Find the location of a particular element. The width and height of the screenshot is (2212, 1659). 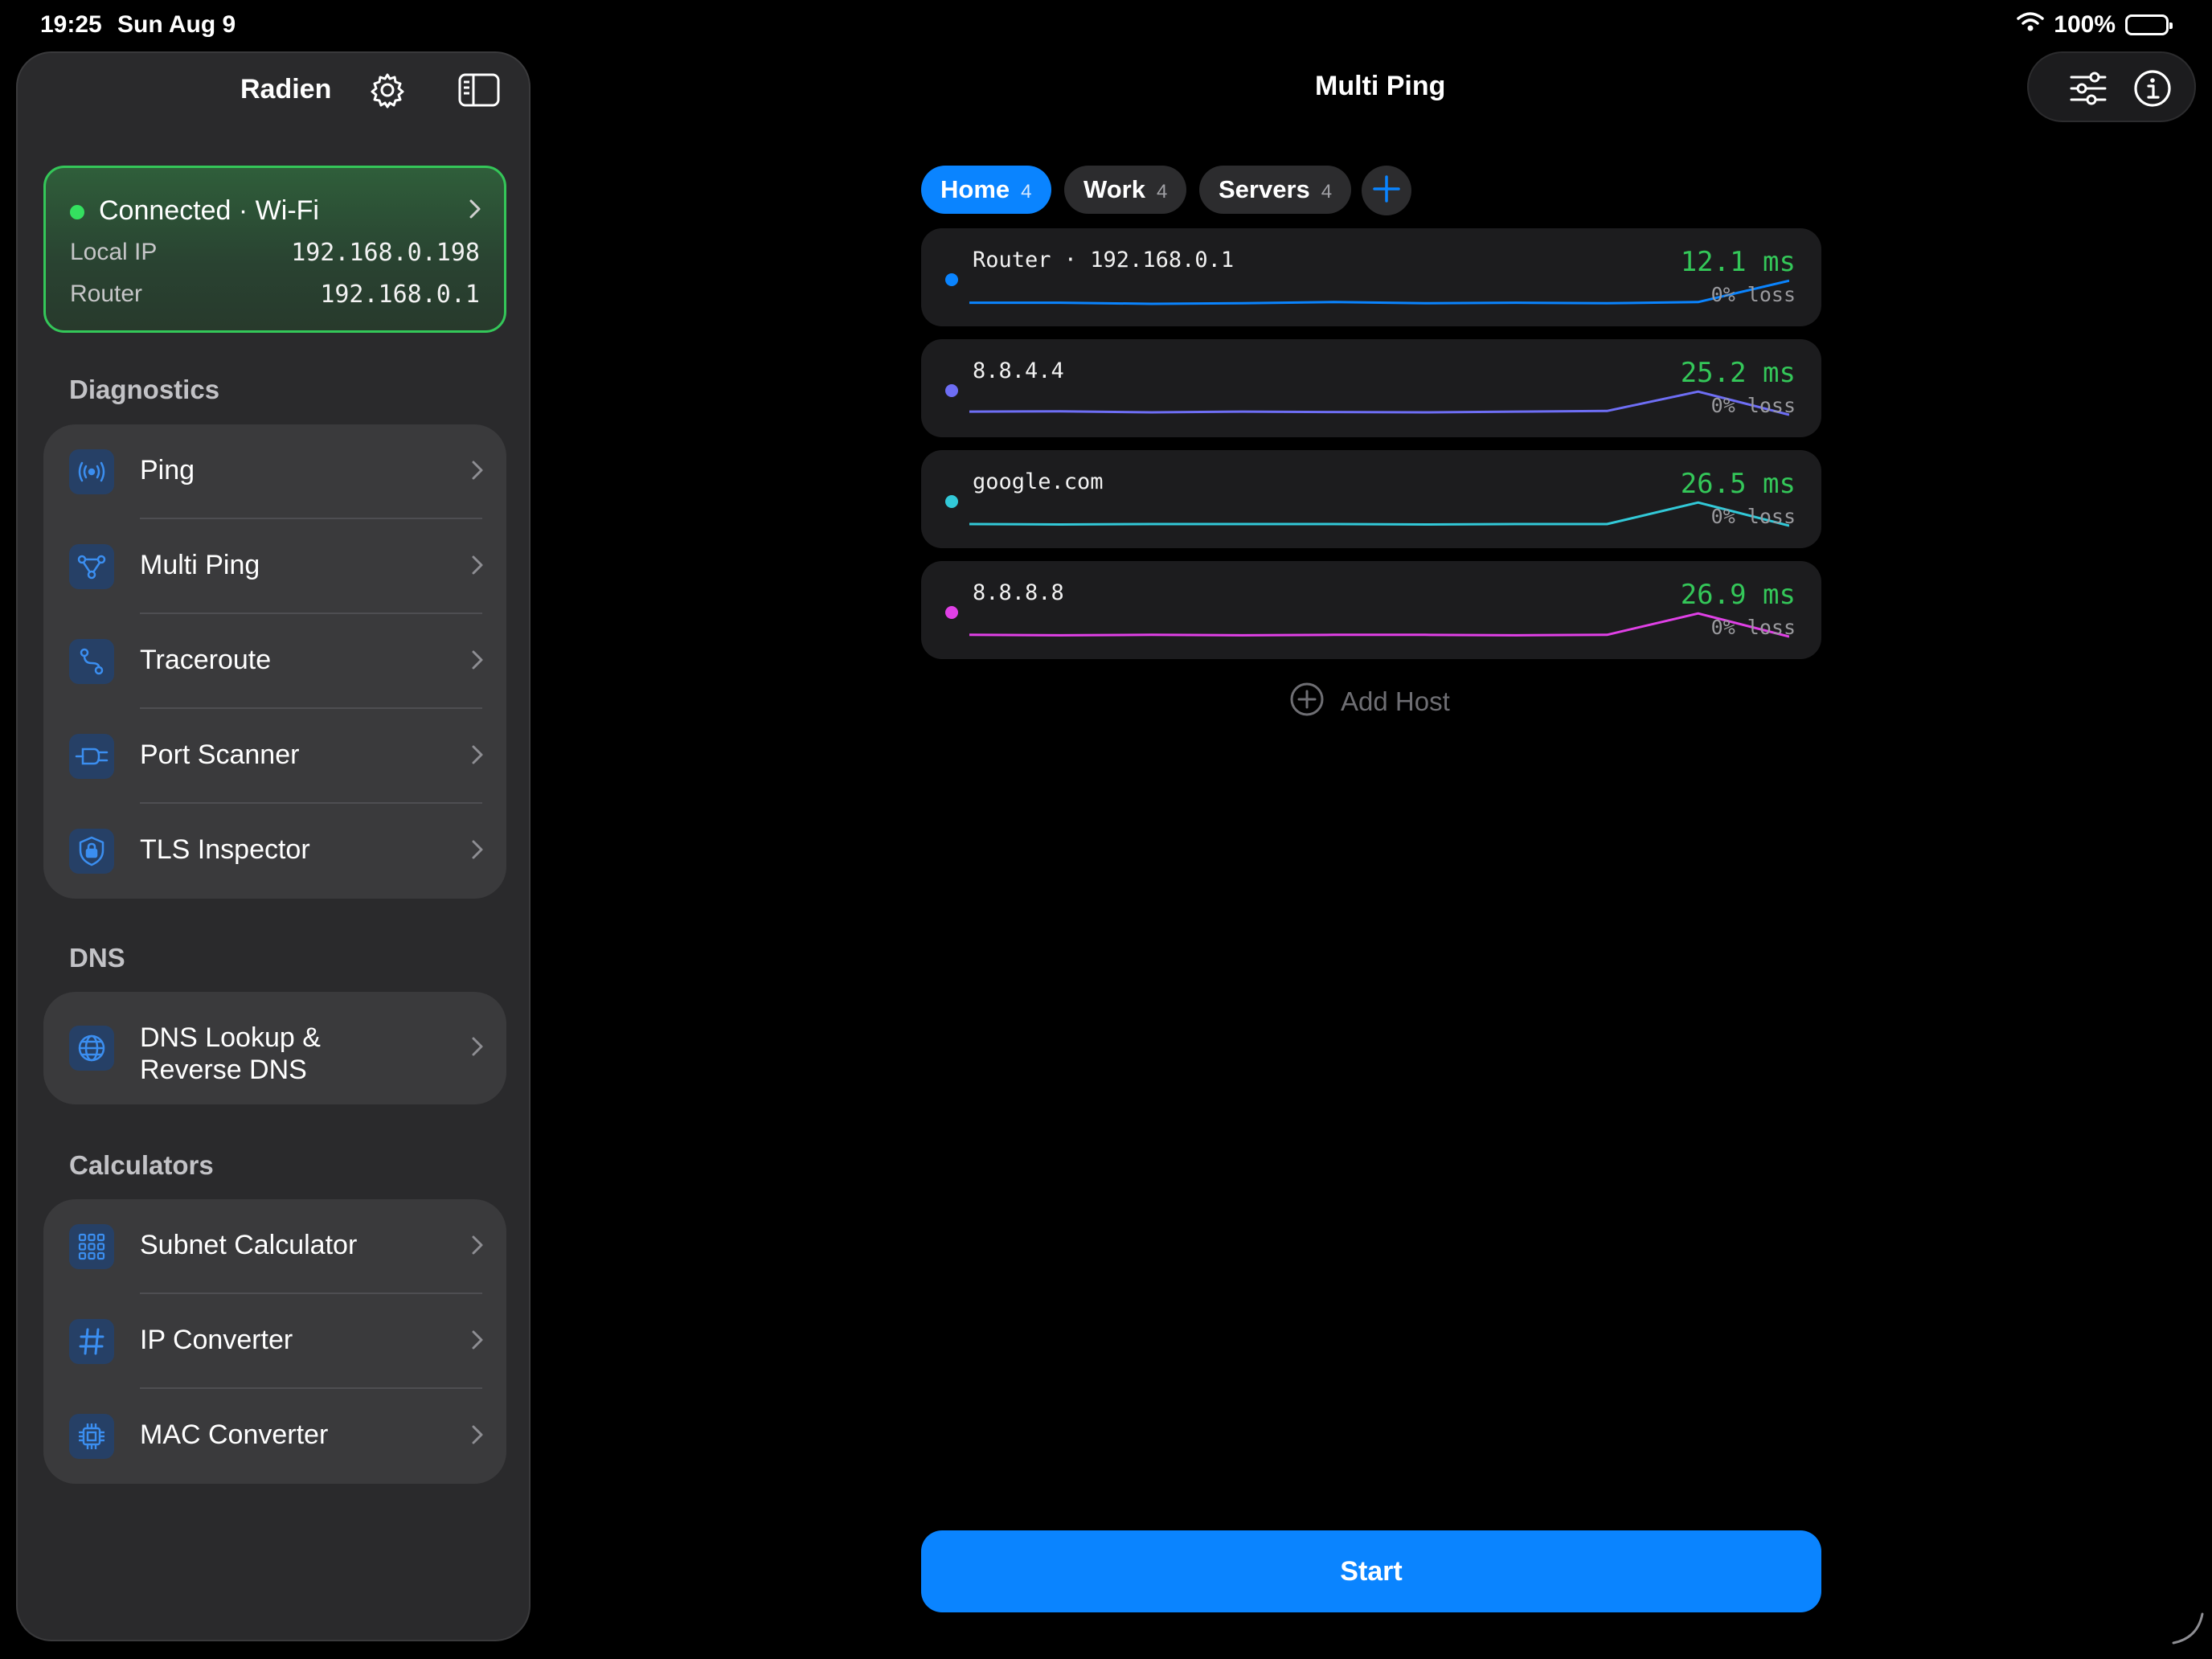

local-ip-row: Local IP 192.168.0.198 is located at coordinates (275, 255).